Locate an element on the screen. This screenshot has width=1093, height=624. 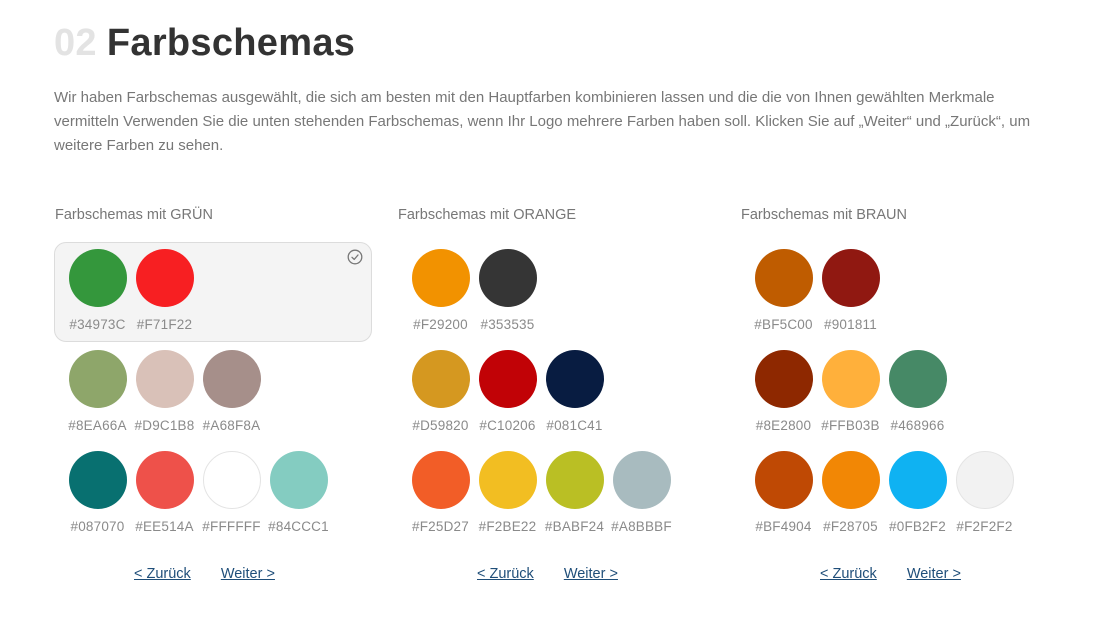
hex-code-label: #FFB03B is located at coordinates (850, 425).